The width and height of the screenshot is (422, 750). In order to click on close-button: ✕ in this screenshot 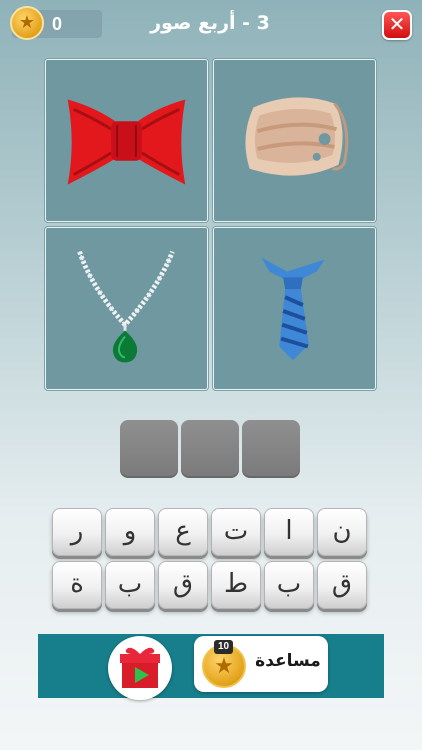, I will do `click(397, 25)`.